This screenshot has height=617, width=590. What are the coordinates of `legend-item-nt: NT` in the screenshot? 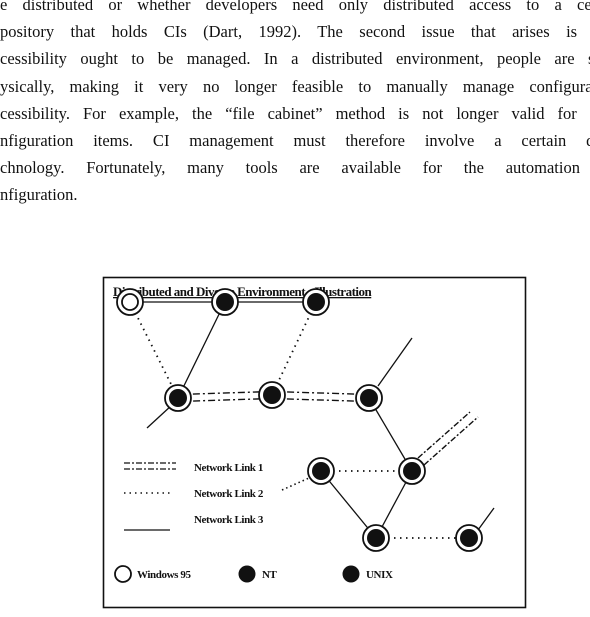 It's located at (258, 574).